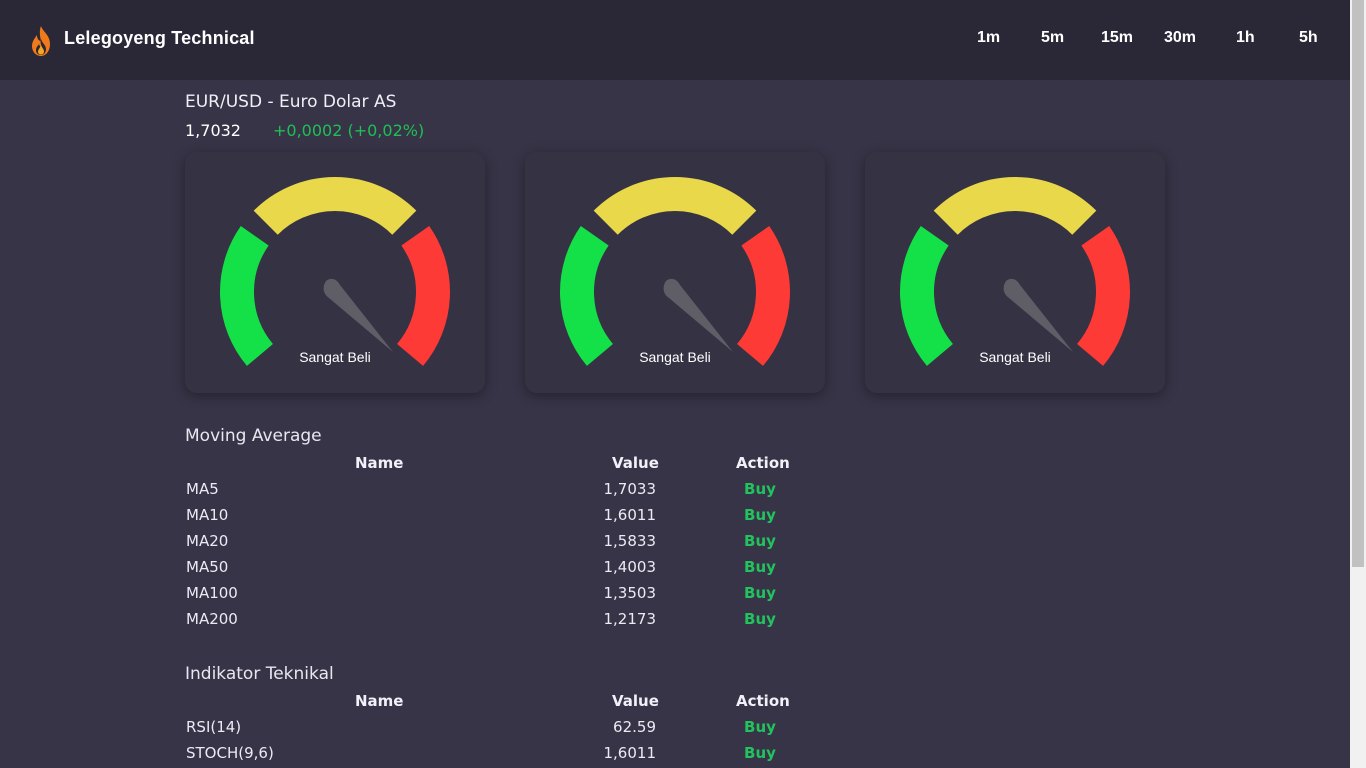 The width and height of the screenshot is (1366, 768). I want to click on ma-name: MA20, so click(207, 541).